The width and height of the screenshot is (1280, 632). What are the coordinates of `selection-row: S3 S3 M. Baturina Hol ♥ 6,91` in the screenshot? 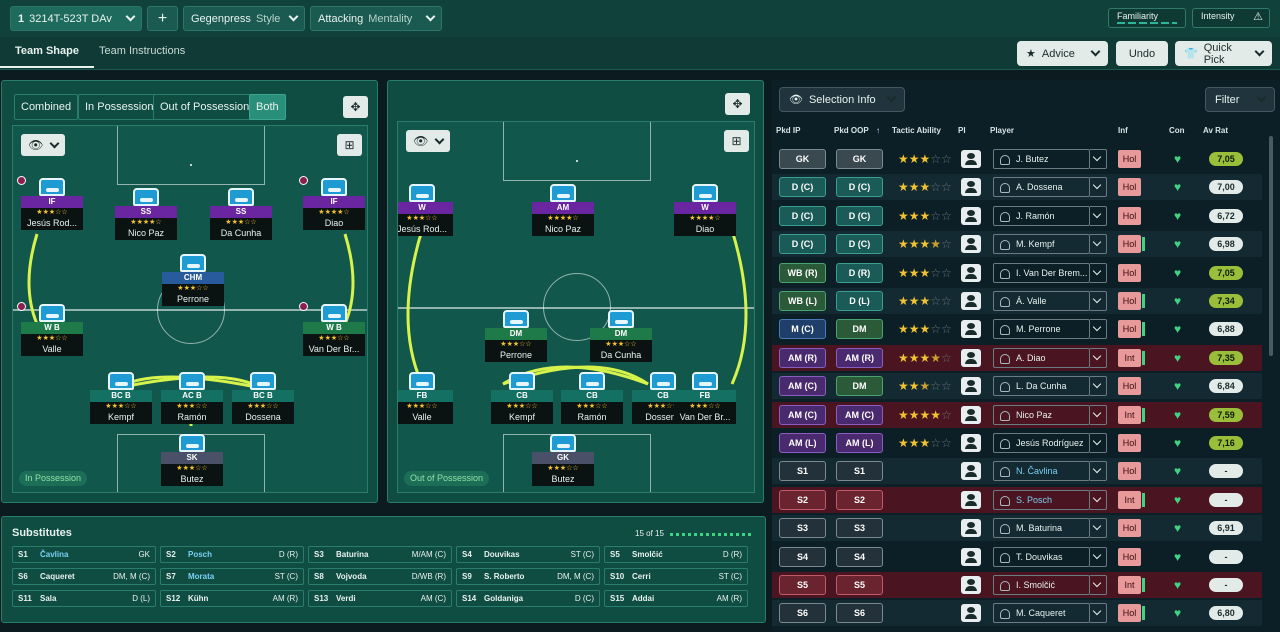 It's located at (1017, 528).